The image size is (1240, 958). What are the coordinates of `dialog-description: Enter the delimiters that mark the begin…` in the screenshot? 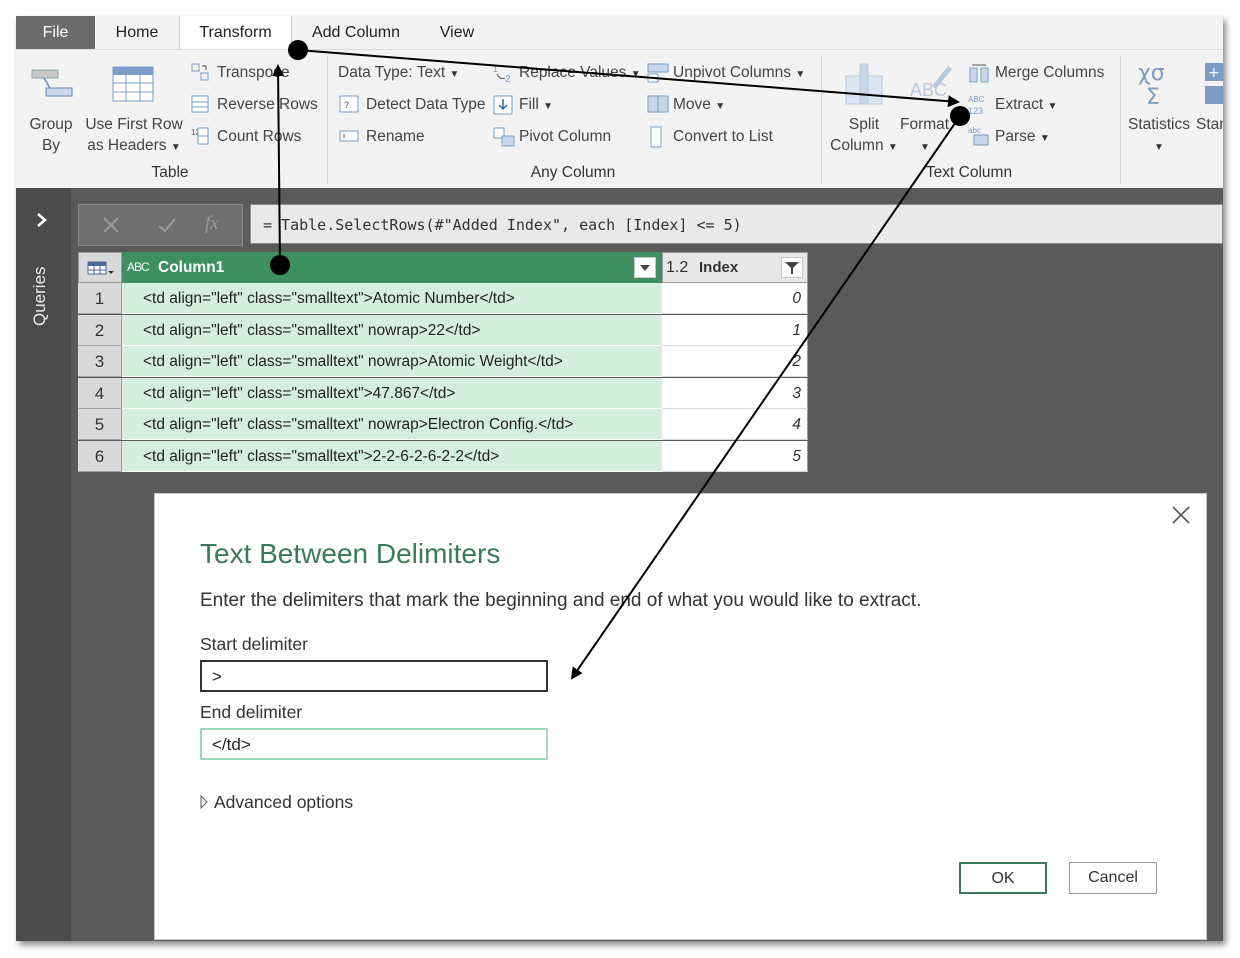 It's located at (561, 600).